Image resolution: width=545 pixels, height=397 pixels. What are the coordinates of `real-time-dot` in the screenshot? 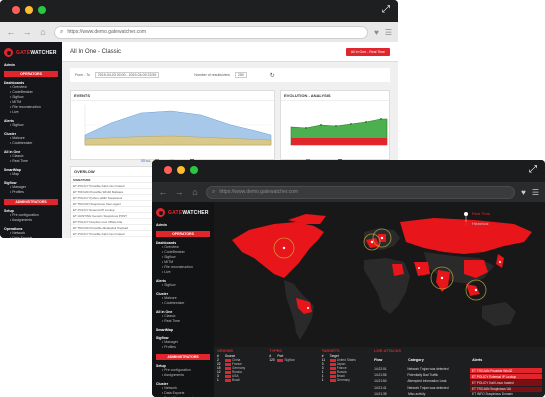 It's located at (466, 214).